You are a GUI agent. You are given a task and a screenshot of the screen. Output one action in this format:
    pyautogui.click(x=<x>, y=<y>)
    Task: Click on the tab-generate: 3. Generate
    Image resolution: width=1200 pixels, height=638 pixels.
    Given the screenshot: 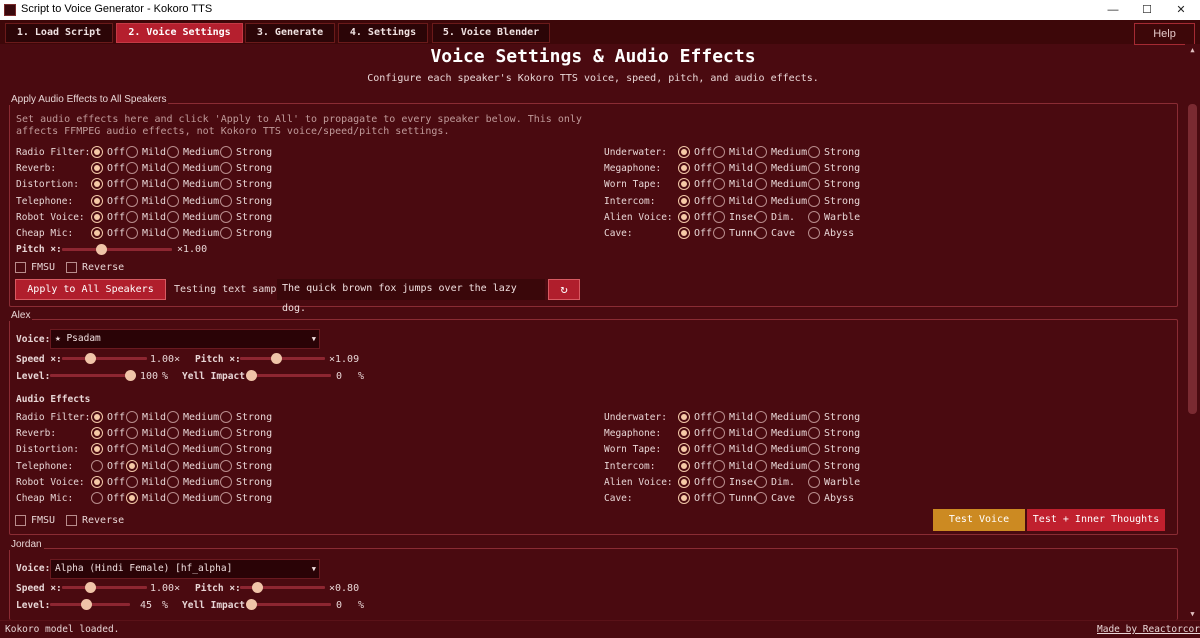 What is the action you would take?
    pyautogui.click(x=290, y=33)
    